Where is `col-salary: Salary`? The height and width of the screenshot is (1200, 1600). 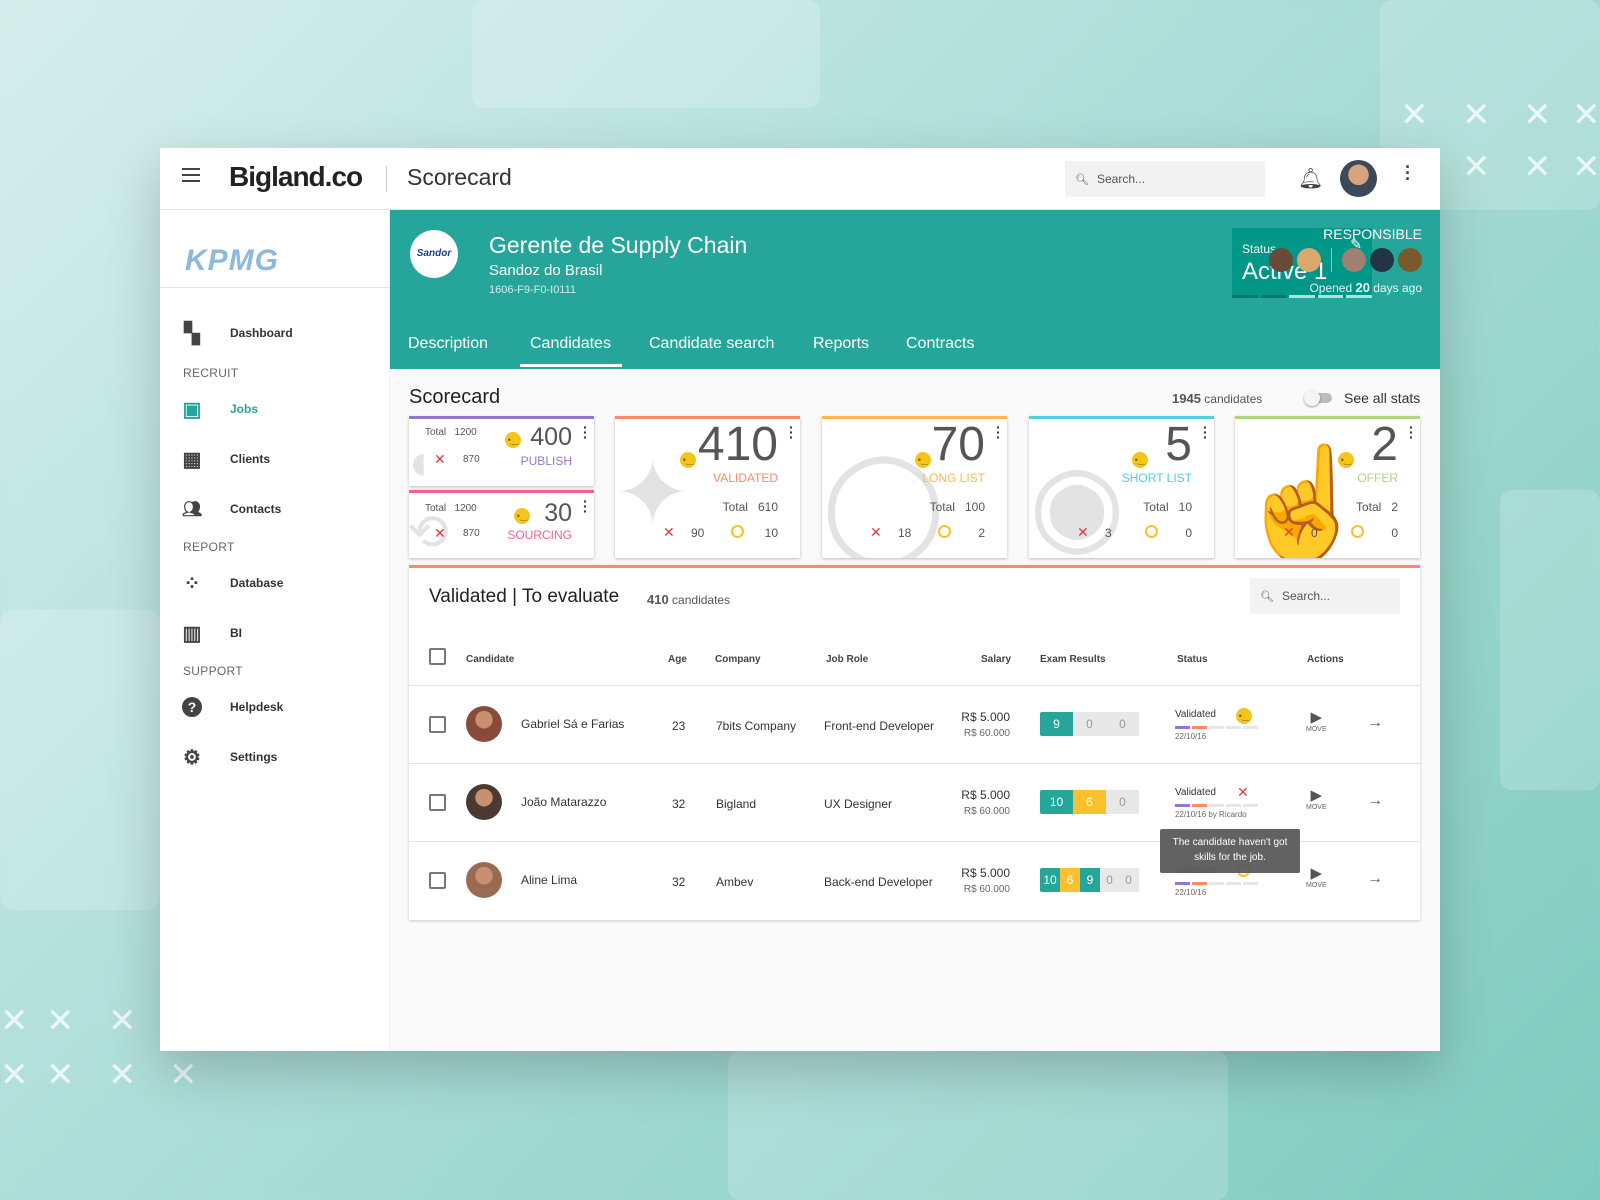 col-salary: Salary is located at coordinates (996, 659).